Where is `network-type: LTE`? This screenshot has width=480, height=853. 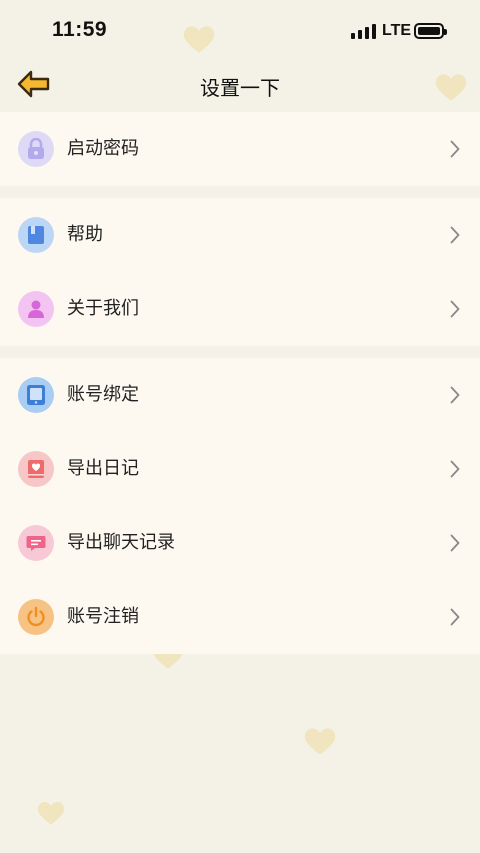 network-type: LTE is located at coordinates (397, 30).